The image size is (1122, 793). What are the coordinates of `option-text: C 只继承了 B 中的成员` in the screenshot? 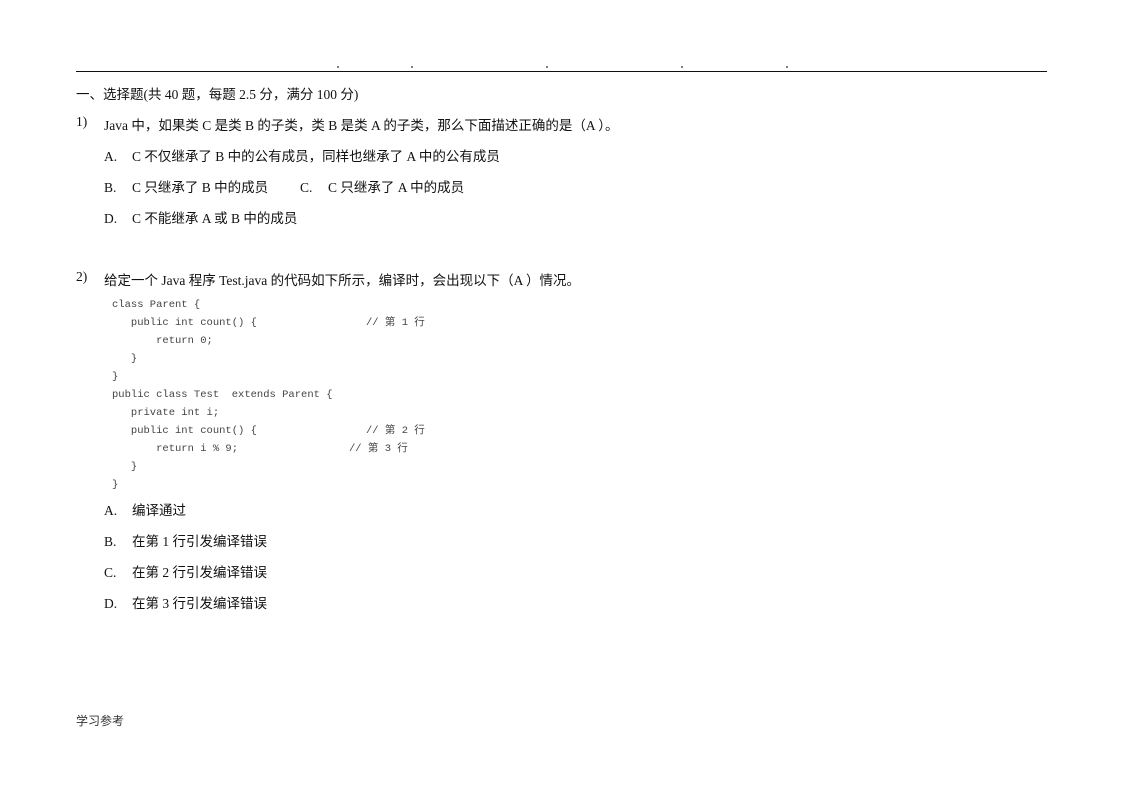 It's located at (200, 187).